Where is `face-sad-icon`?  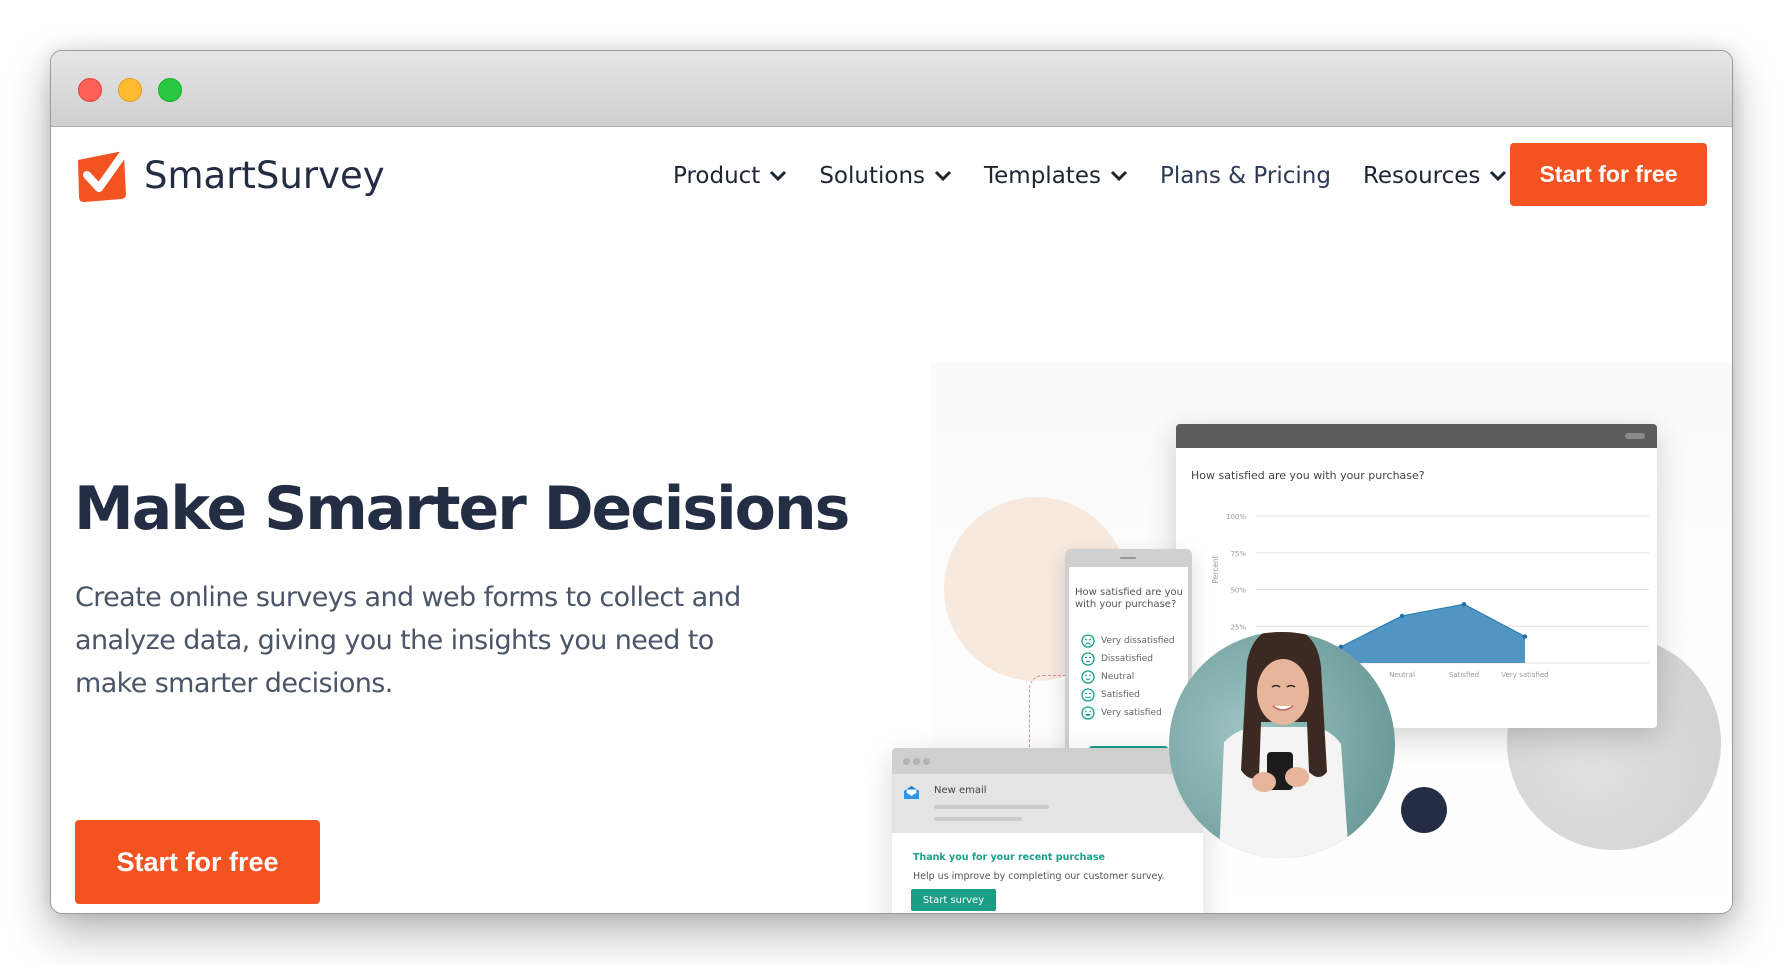
face-sad-icon is located at coordinates (1088, 659).